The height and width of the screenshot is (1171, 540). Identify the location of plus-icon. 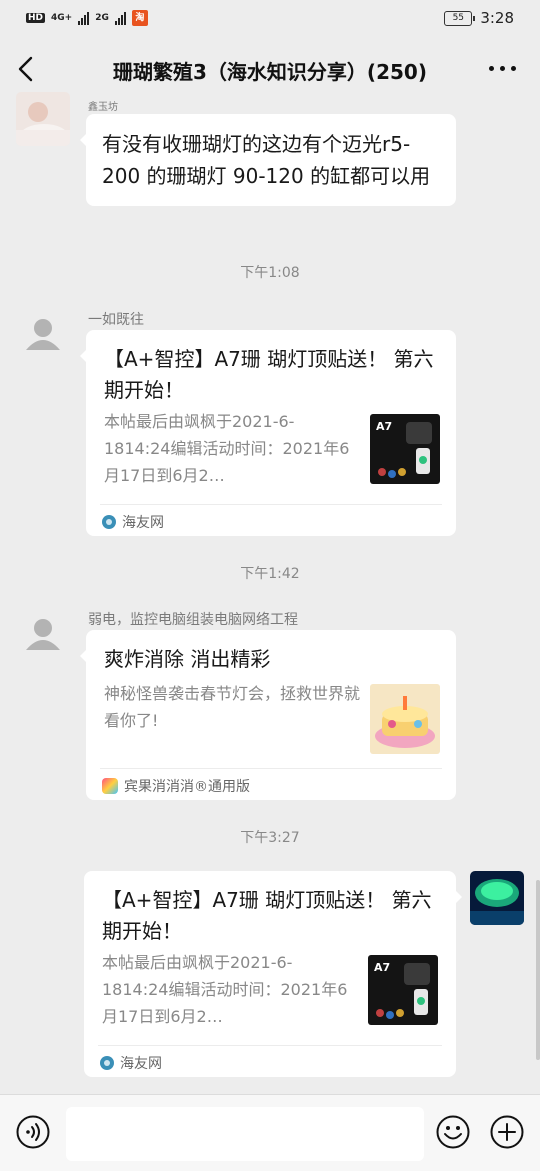
(507, 1132).